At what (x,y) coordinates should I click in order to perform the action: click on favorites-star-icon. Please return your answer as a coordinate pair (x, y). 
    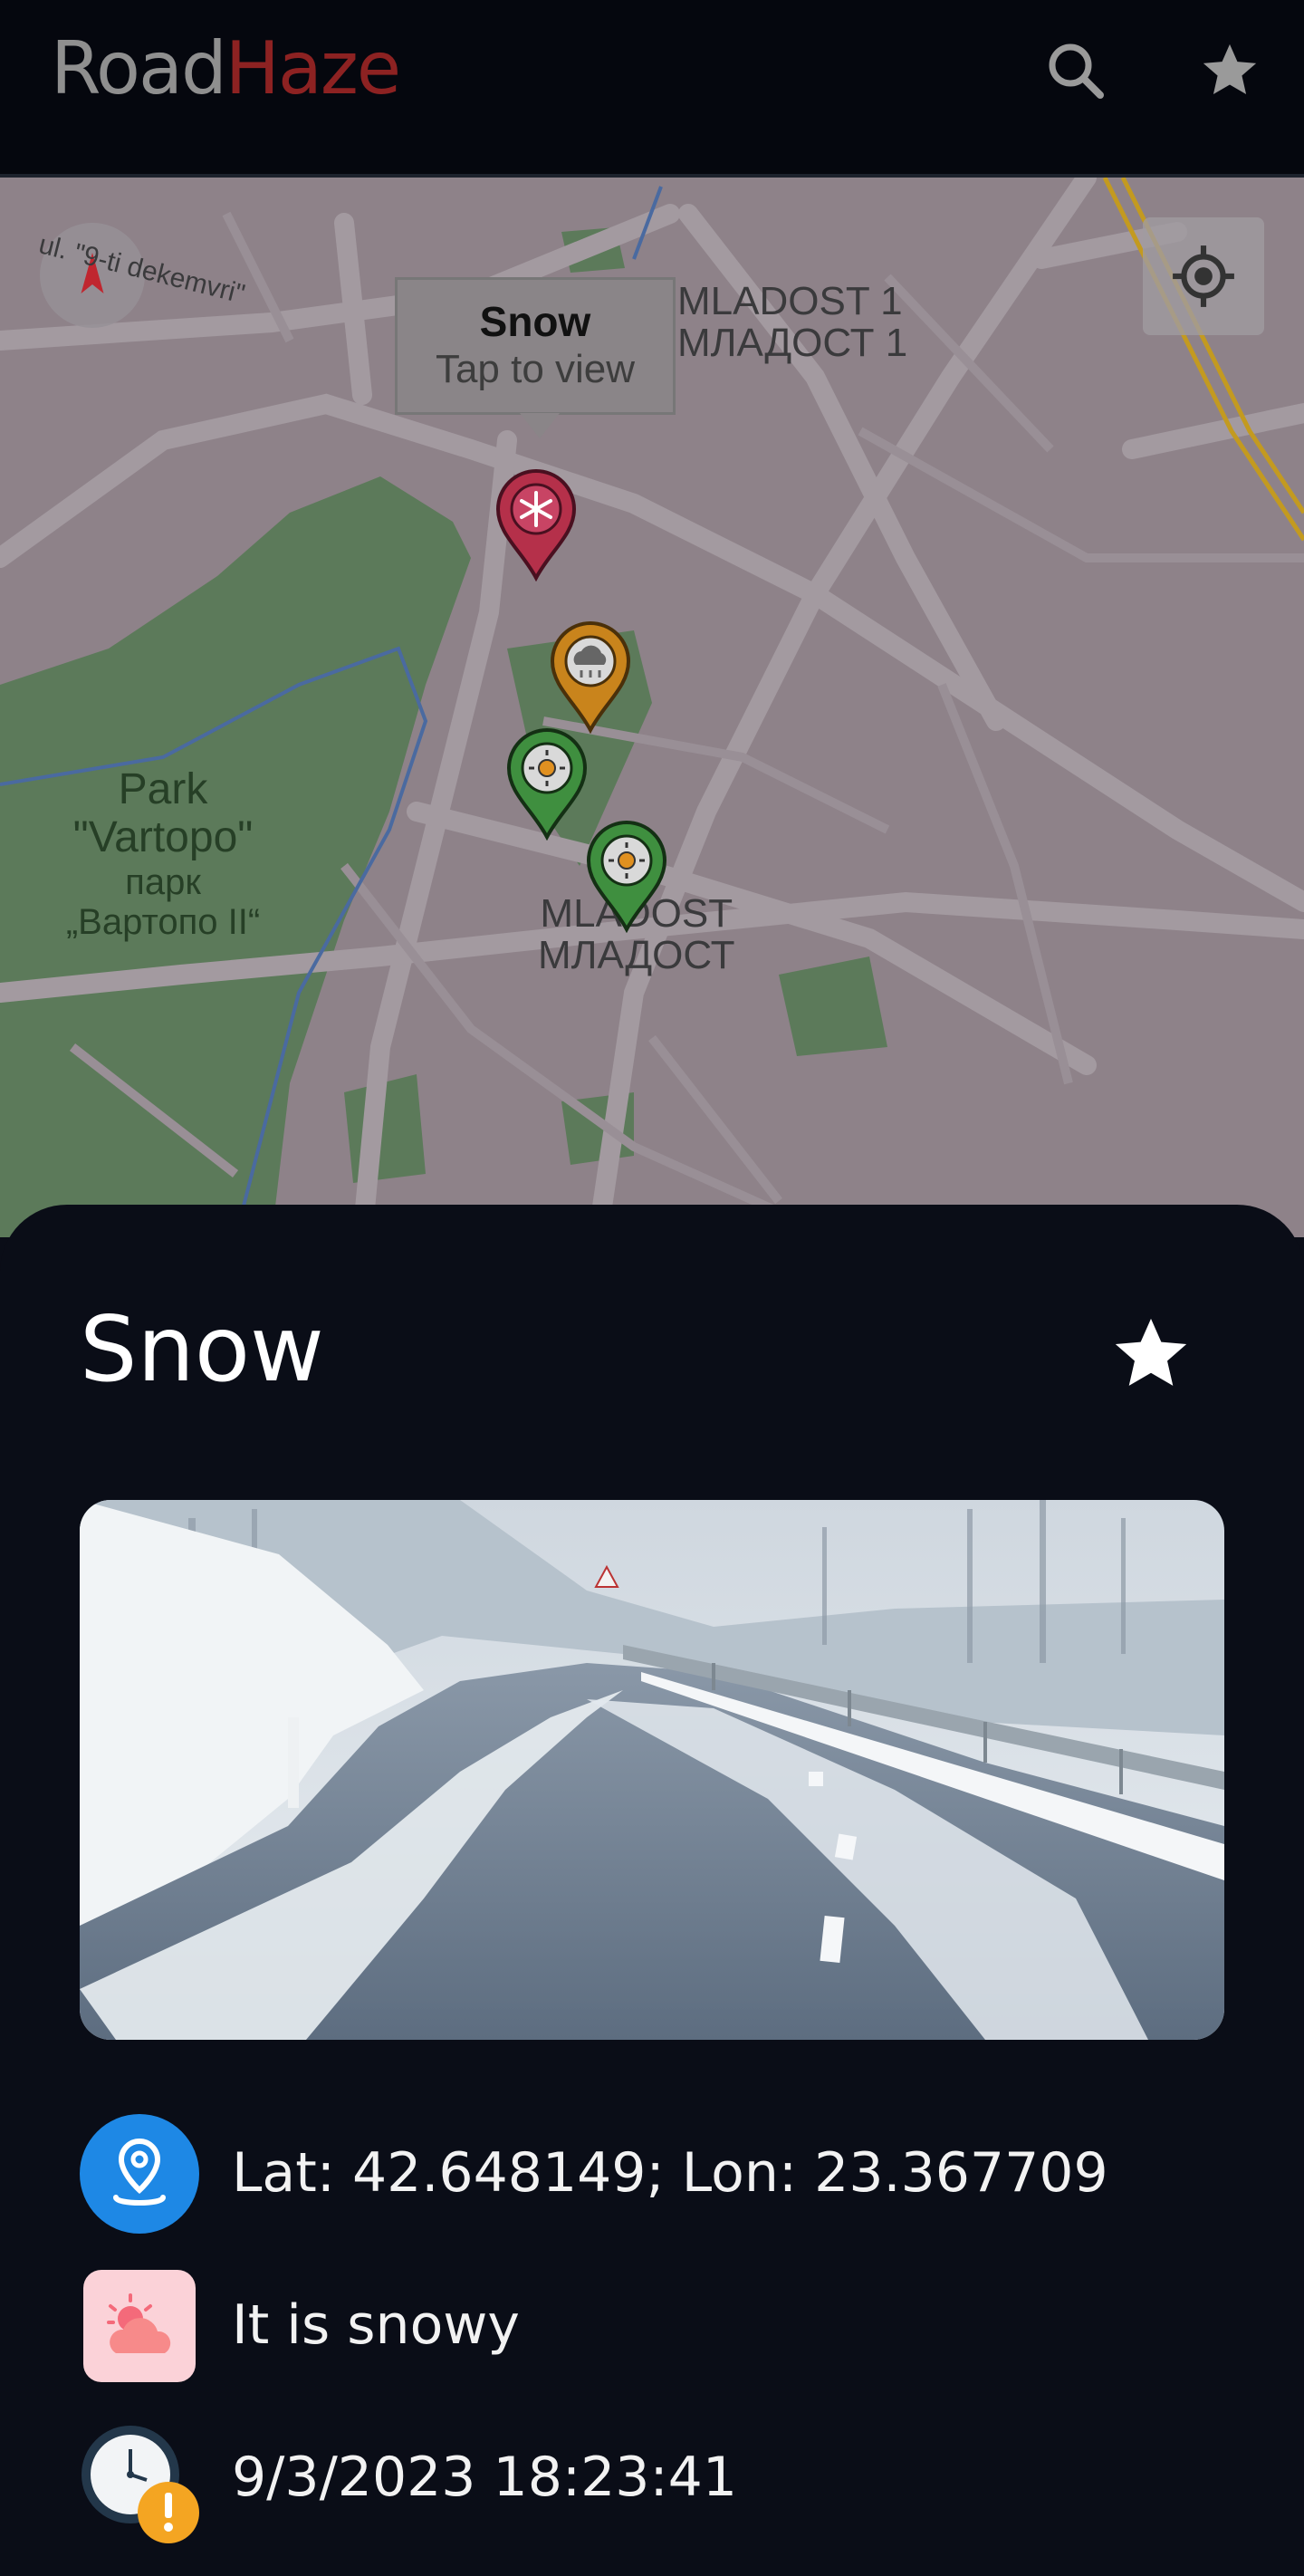
    Looking at the image, I should click on (1230, 70).